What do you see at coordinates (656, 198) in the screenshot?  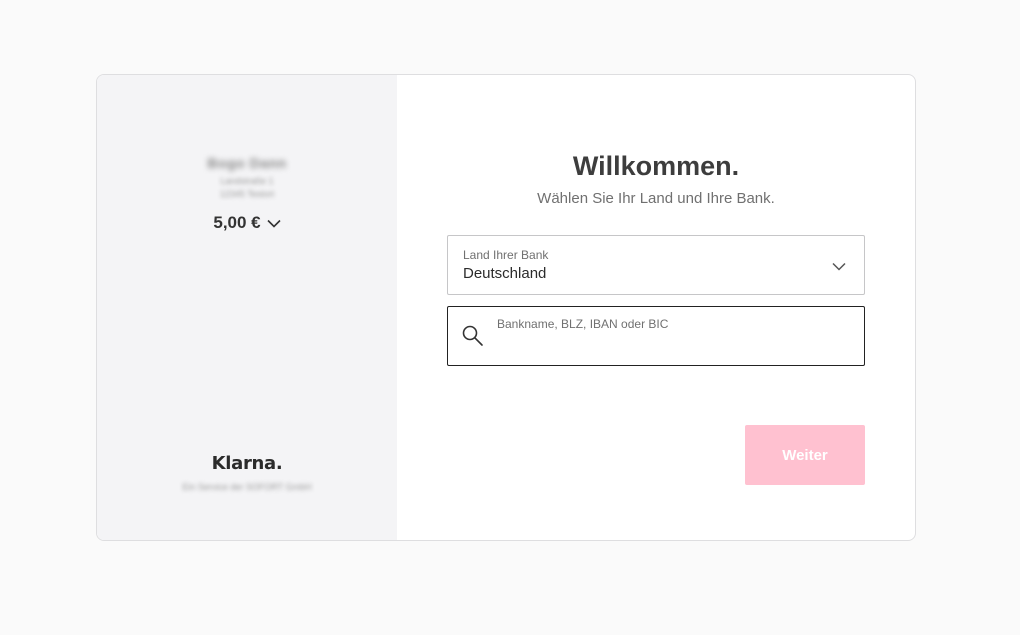 I see `page-subtitle: Wählen Sie Ihr Land und Ihre Bank.` at bounding box center [656, 198].